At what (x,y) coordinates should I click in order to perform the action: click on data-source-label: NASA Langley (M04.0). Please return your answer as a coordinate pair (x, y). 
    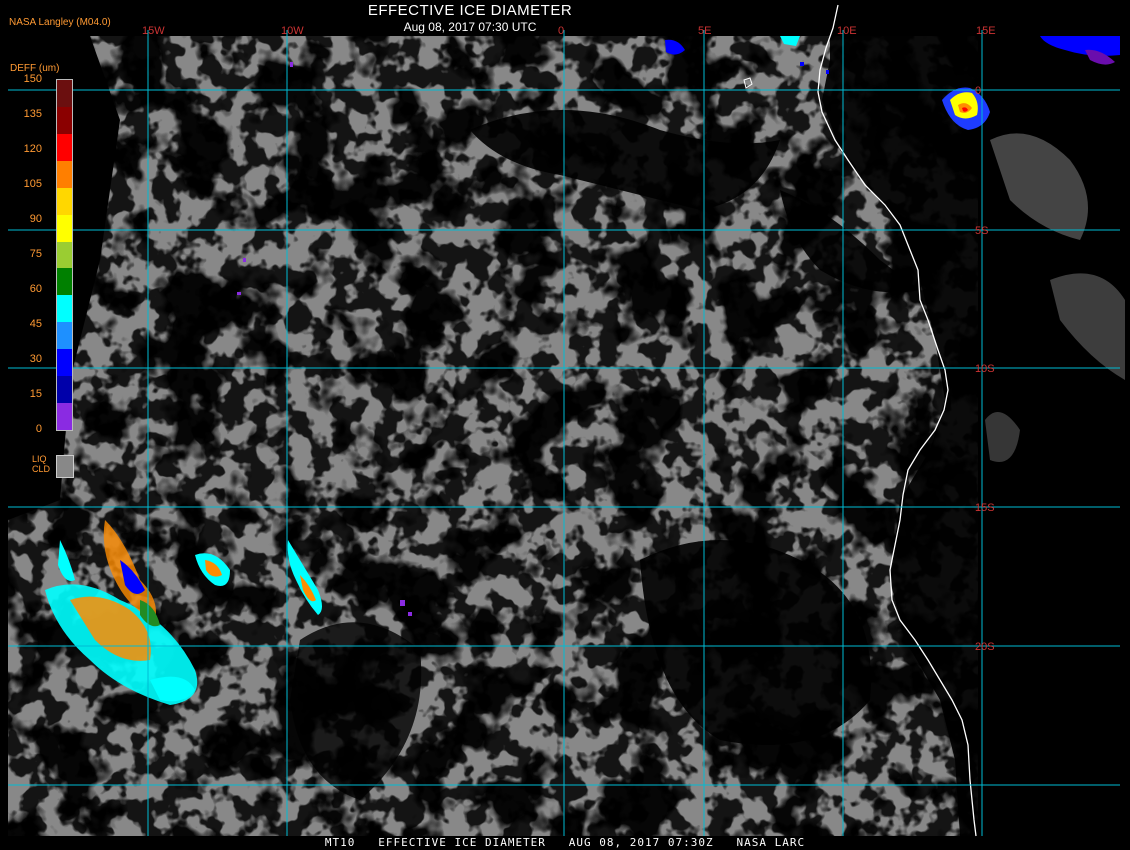
    Looking at the image, I should click on (60, 22).